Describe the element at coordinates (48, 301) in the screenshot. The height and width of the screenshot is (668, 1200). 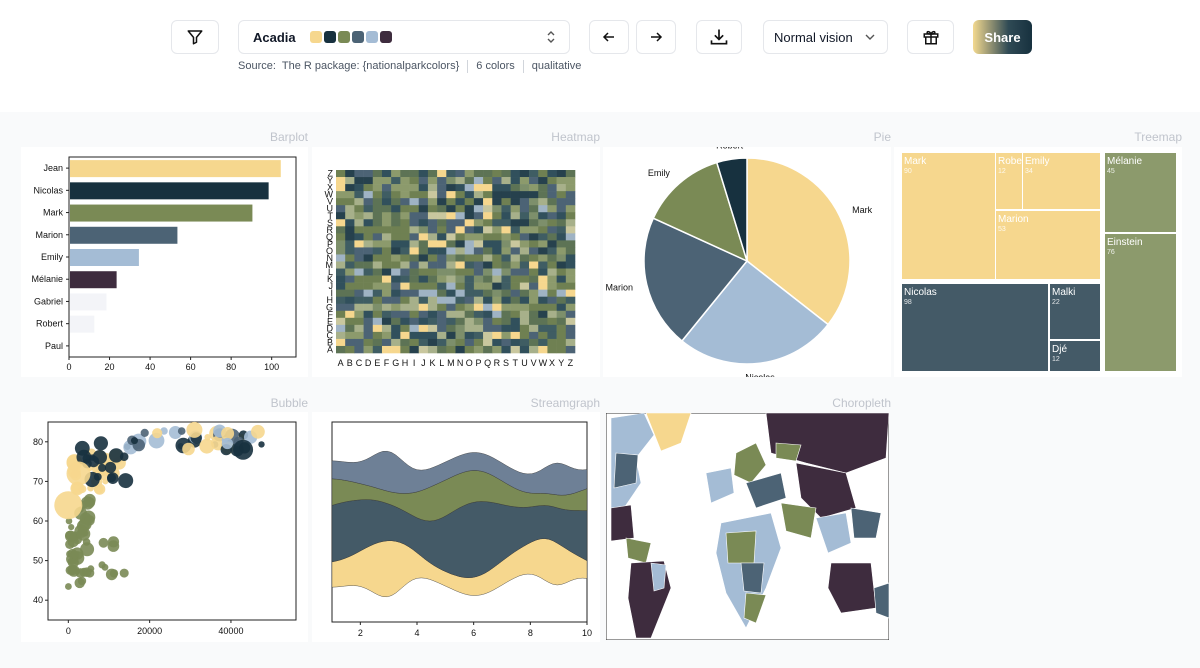
I see `bar-label: Gabriel` at that location.